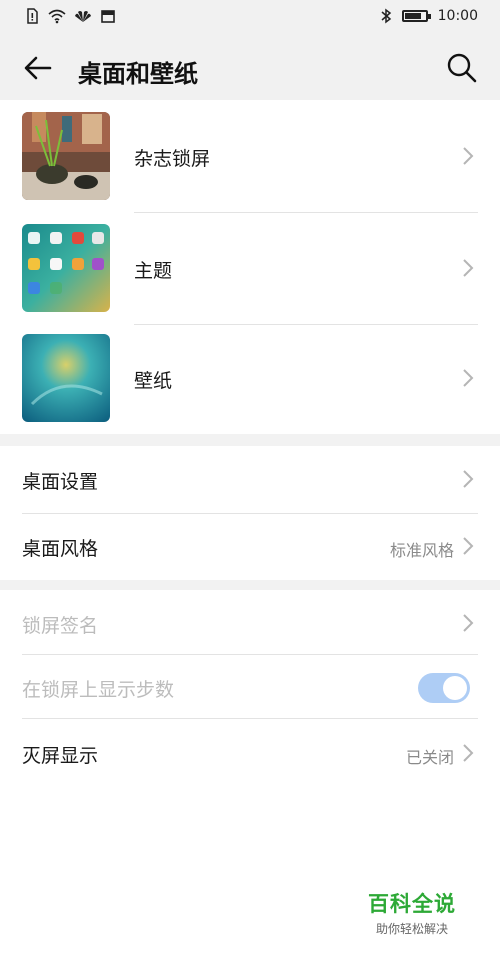 This screenshot has width=500, height=963. Describe the element at coordinates (60, 756) in the screenshot. I see `screen-off-display-label: 灭屏显示` at that location.